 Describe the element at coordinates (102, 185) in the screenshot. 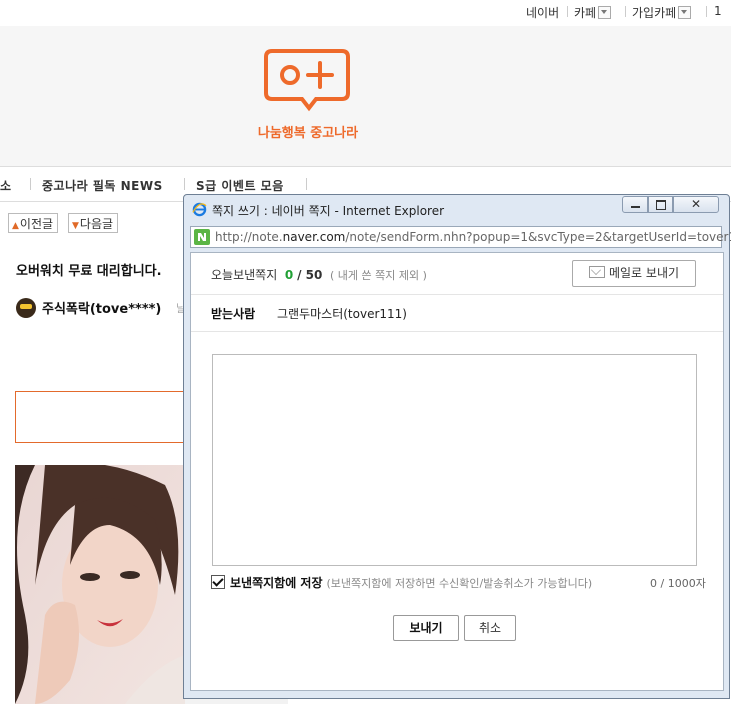

I see `menu-item-notice-news: 중고나라 필독 NEWS` at that location.